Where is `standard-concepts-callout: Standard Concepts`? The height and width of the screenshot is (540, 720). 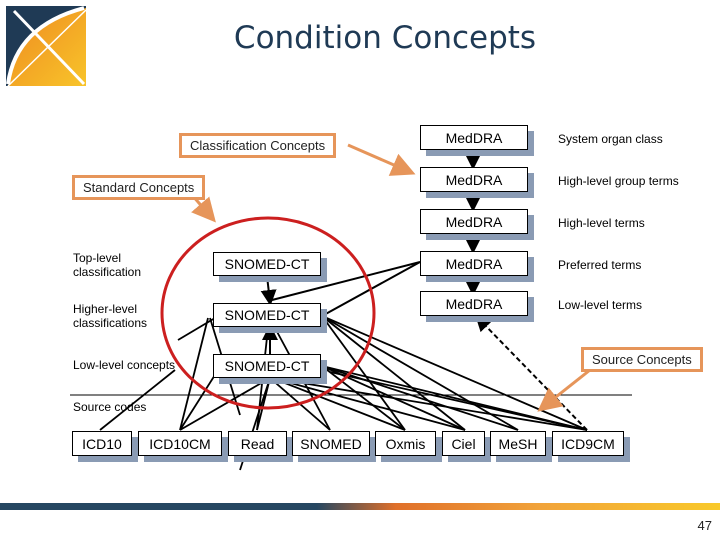 standard-concepts-callout: Standard Concepts is located at coordinates (139, 187).